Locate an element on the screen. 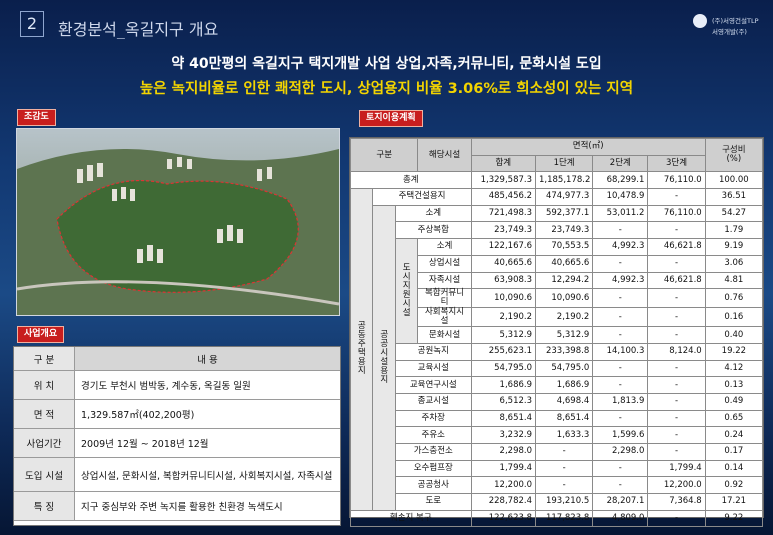 The image size is (773, 535). landuse-cell: 3,232.9 is located at coordinates (503, 435).